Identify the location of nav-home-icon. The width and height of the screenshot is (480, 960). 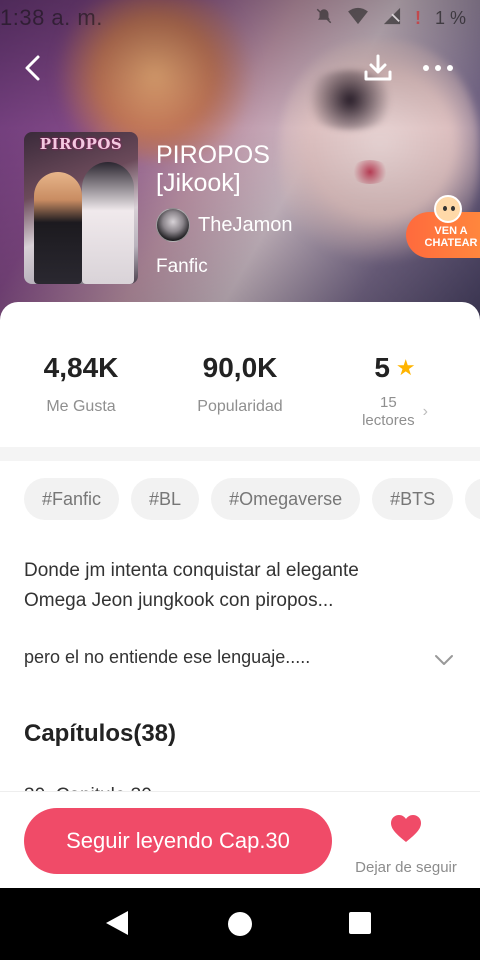
(240, 924).